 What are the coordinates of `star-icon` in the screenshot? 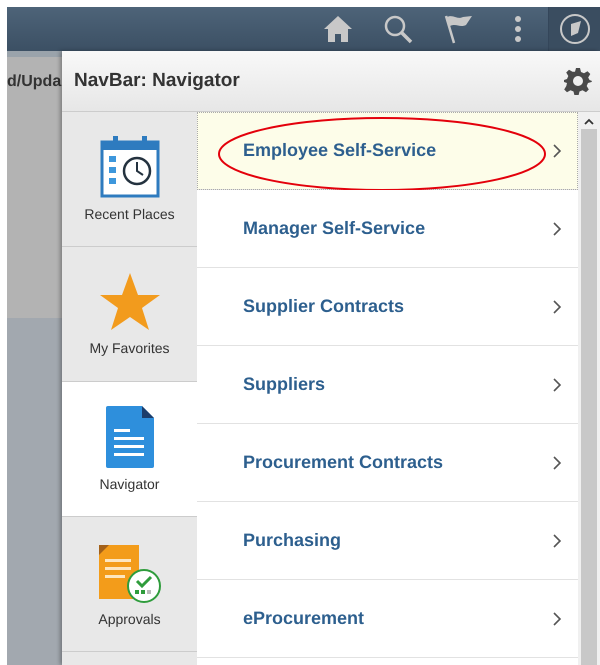 It's located at (129, 302).